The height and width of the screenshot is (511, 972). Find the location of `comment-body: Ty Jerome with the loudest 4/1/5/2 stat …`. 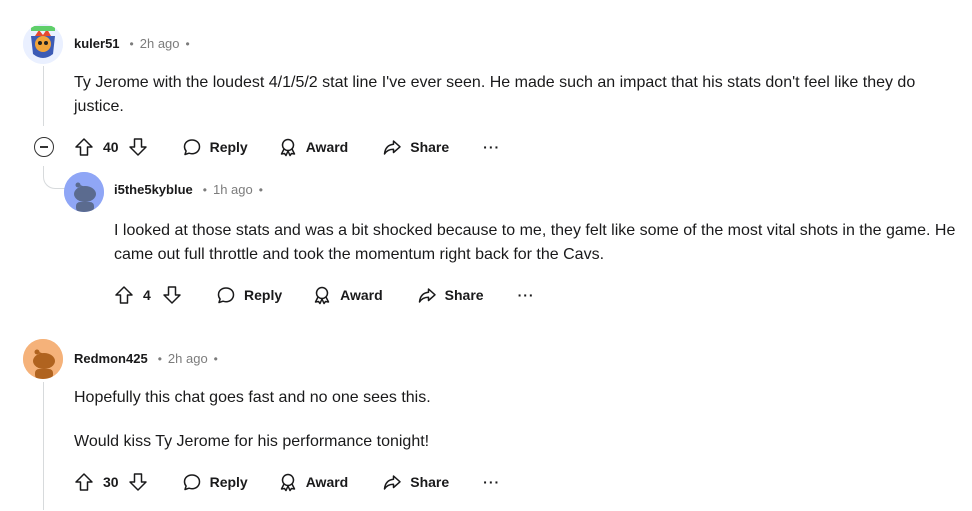

comment-body: Ty Jerome with the loudest 4/1/5/2 stat … is located at coordinates (495, 94).